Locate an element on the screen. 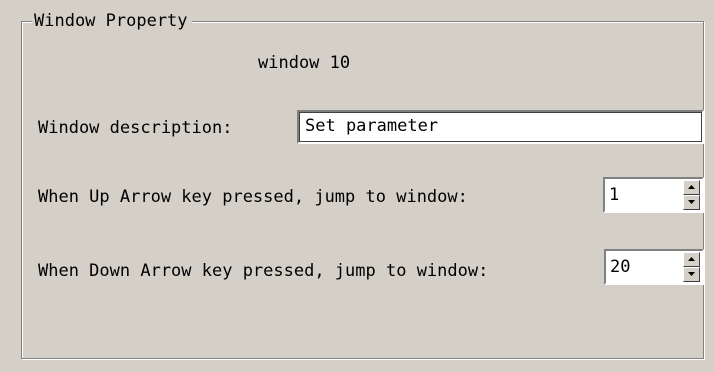 This screenshot has width=714, height=372. up-arrow-spin-decrement-button is located at coordinates (691, 202).